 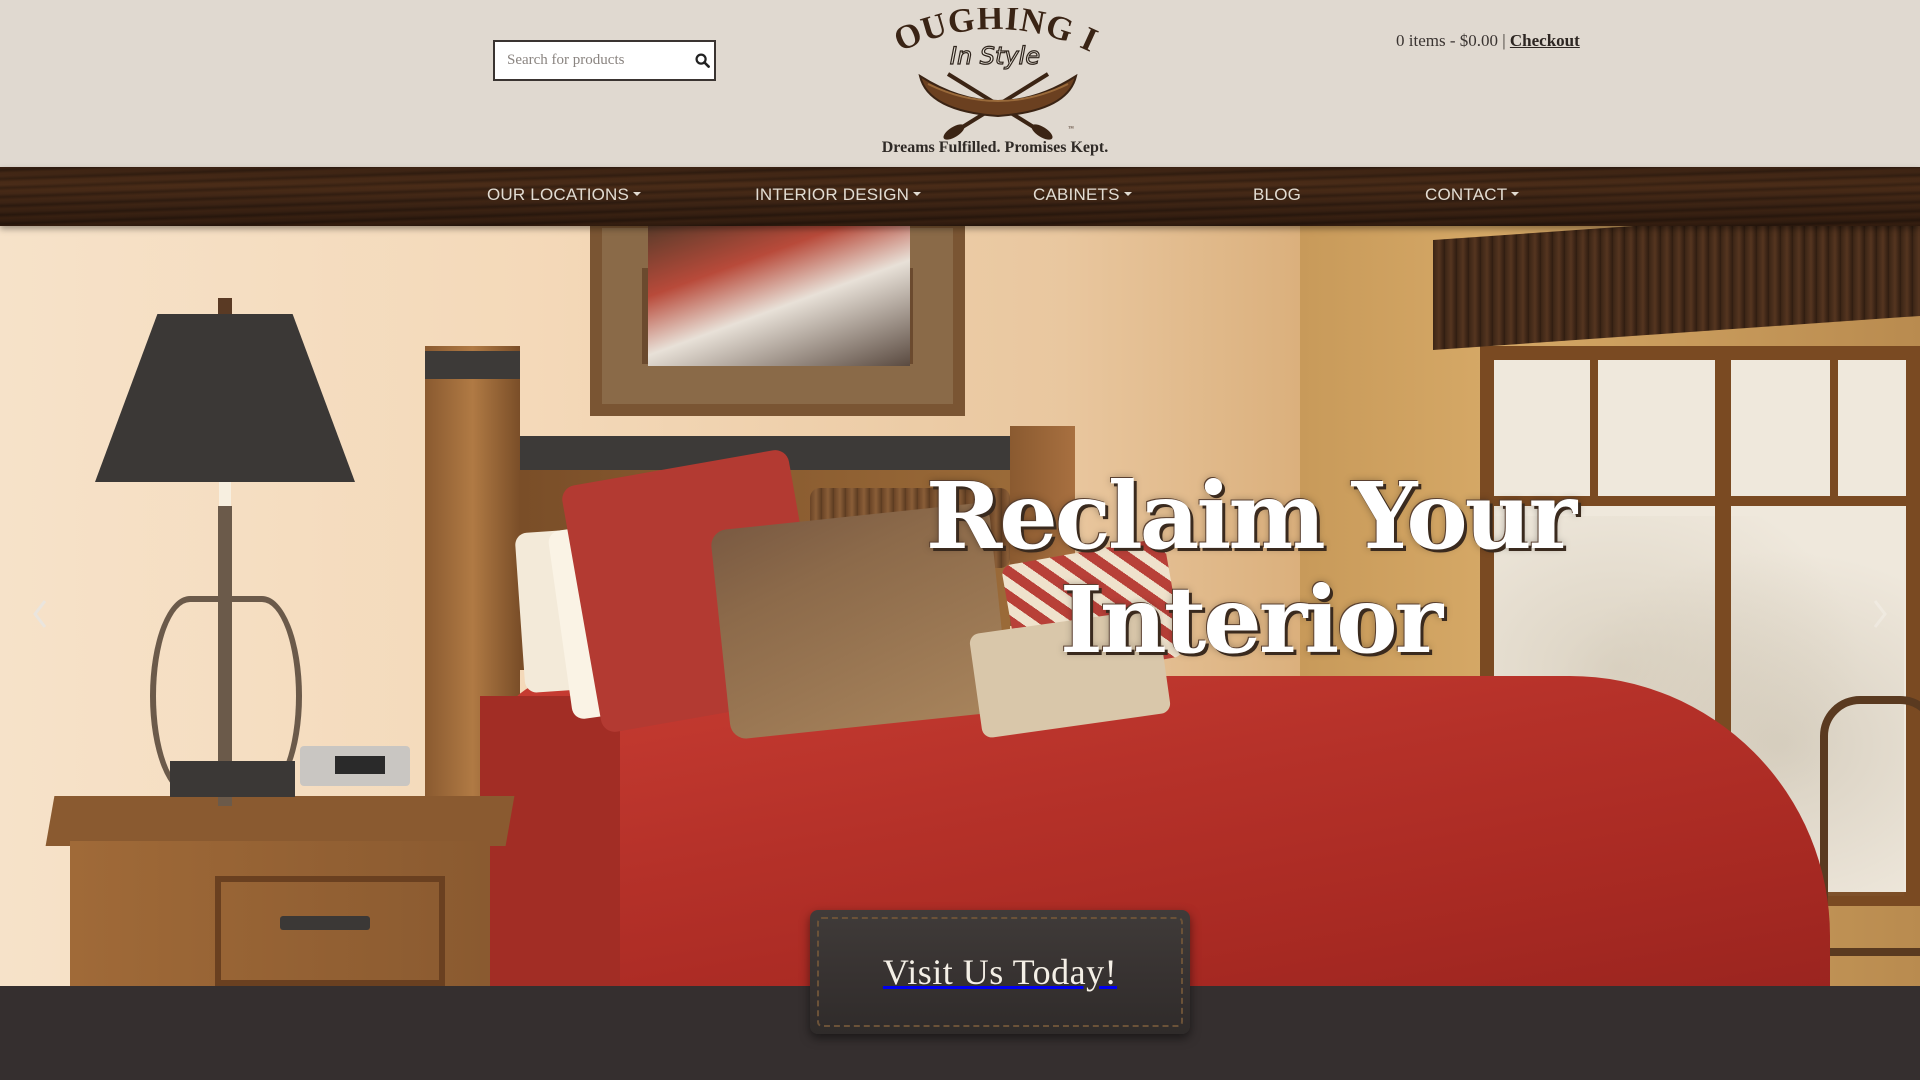 What do you see at coordinates (325, 923) in the screenshot?
I see `drawer-pull` at bounding box center [325, 923].